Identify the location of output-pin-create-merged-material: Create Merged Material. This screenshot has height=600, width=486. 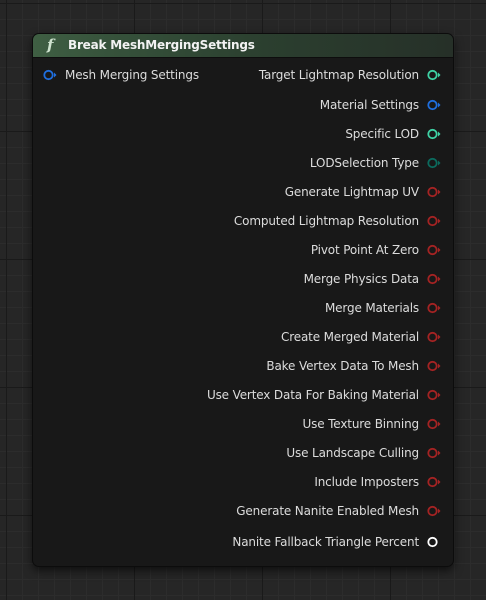
(361, 337).